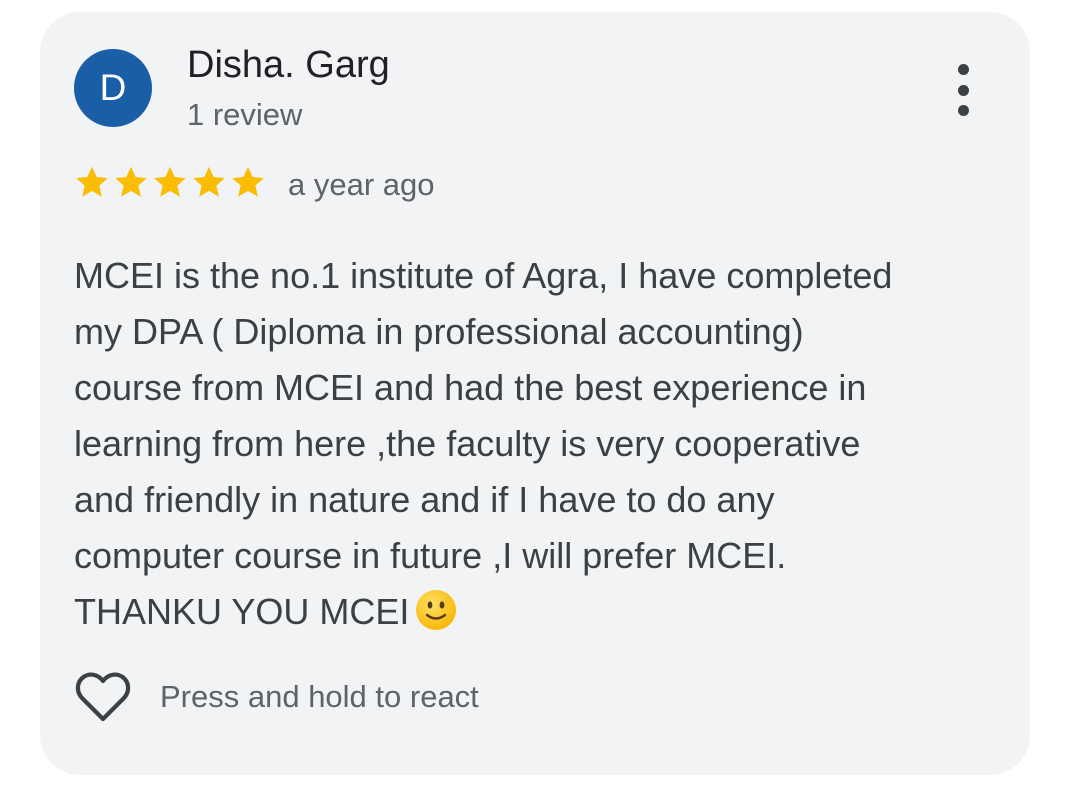 Image resolution: width=1075 pixels, height=788 pixels. I want to click on star-rating, so click(170, 182).